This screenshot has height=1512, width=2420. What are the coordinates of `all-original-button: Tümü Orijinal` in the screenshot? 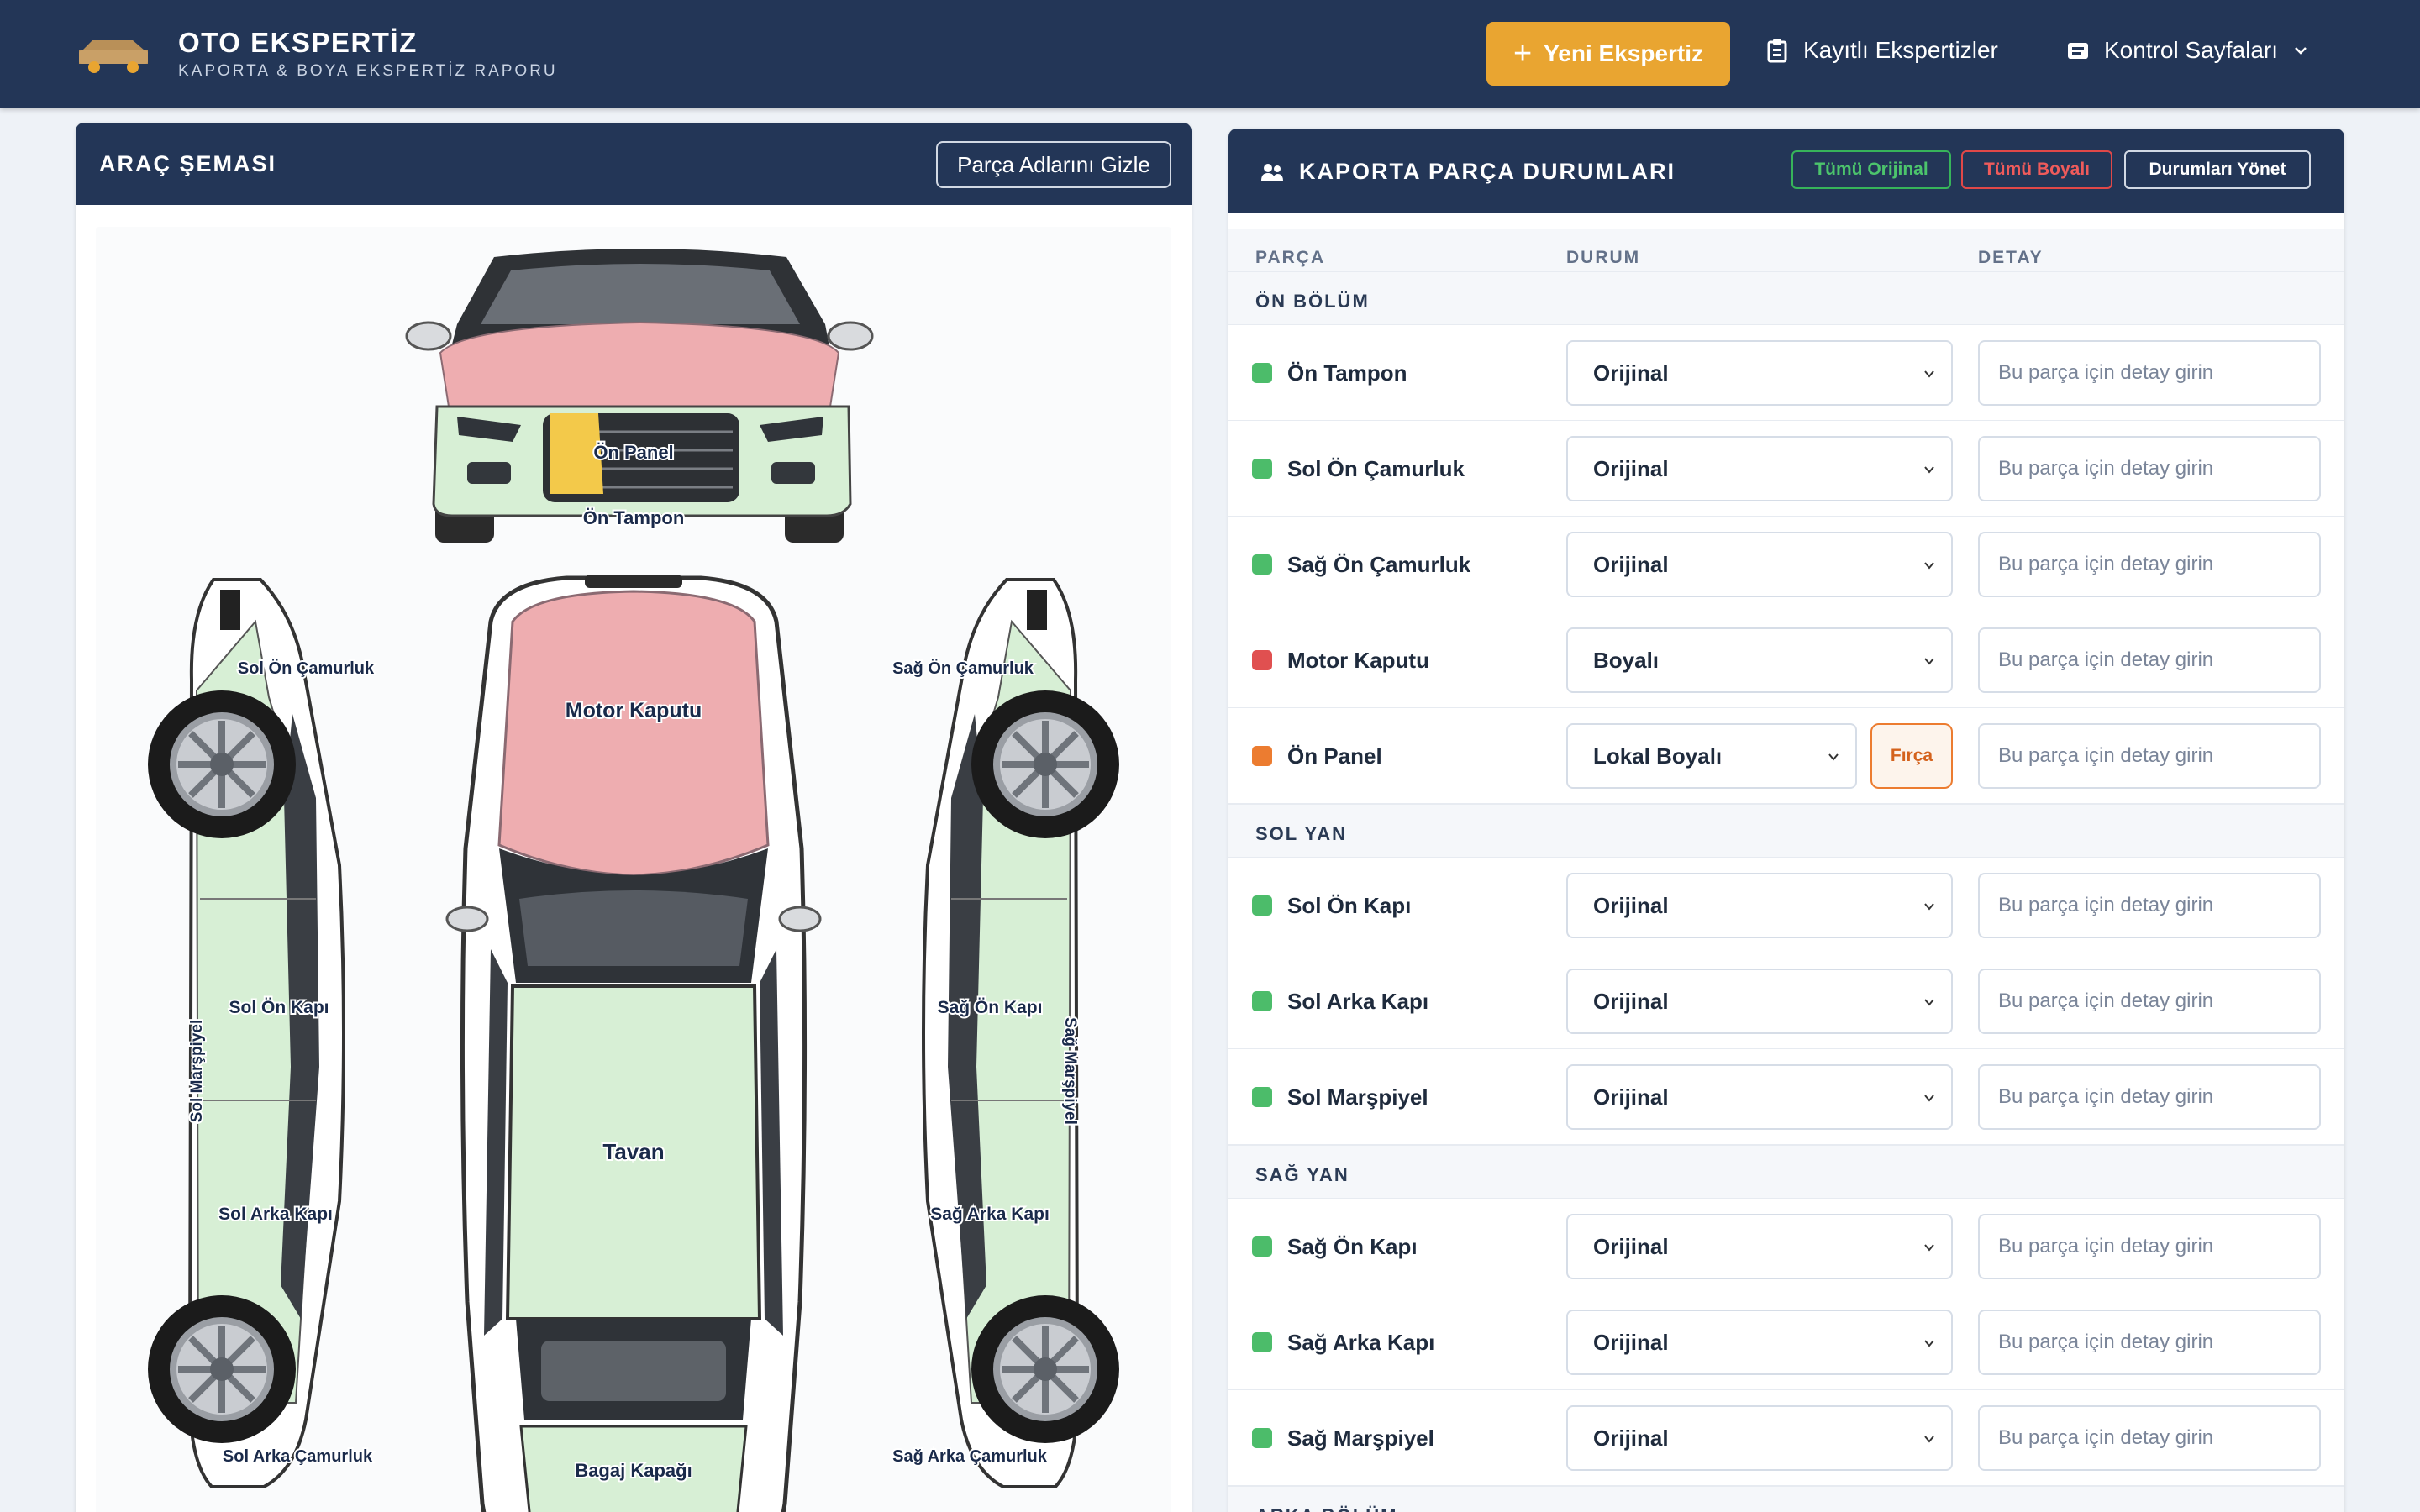 It's located at (1871, 169).